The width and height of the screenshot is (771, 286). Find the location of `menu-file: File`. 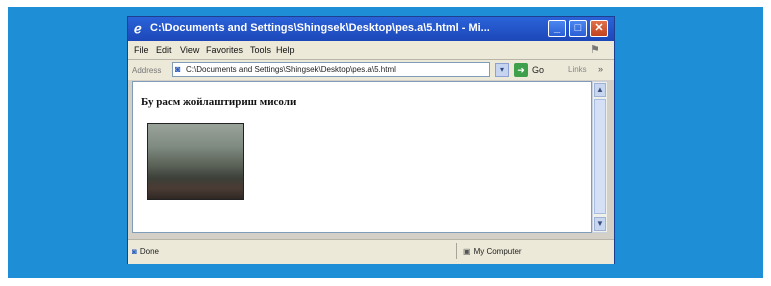

menu-file: File is located at coordinates (141, 50).